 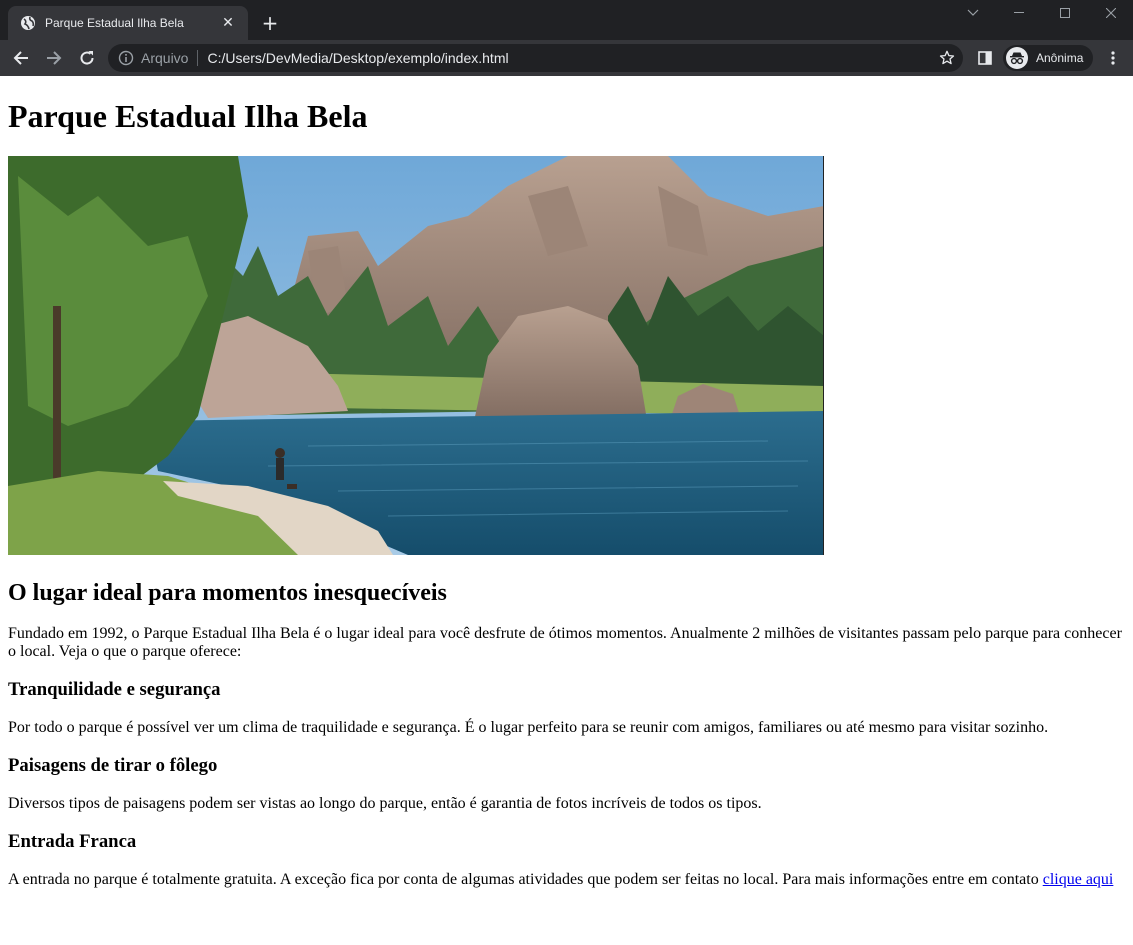 What do you see at coordinates (1060, 58) in the screenshot?
I see `profile-label: Anônima` at bounding box center [1060, 58].